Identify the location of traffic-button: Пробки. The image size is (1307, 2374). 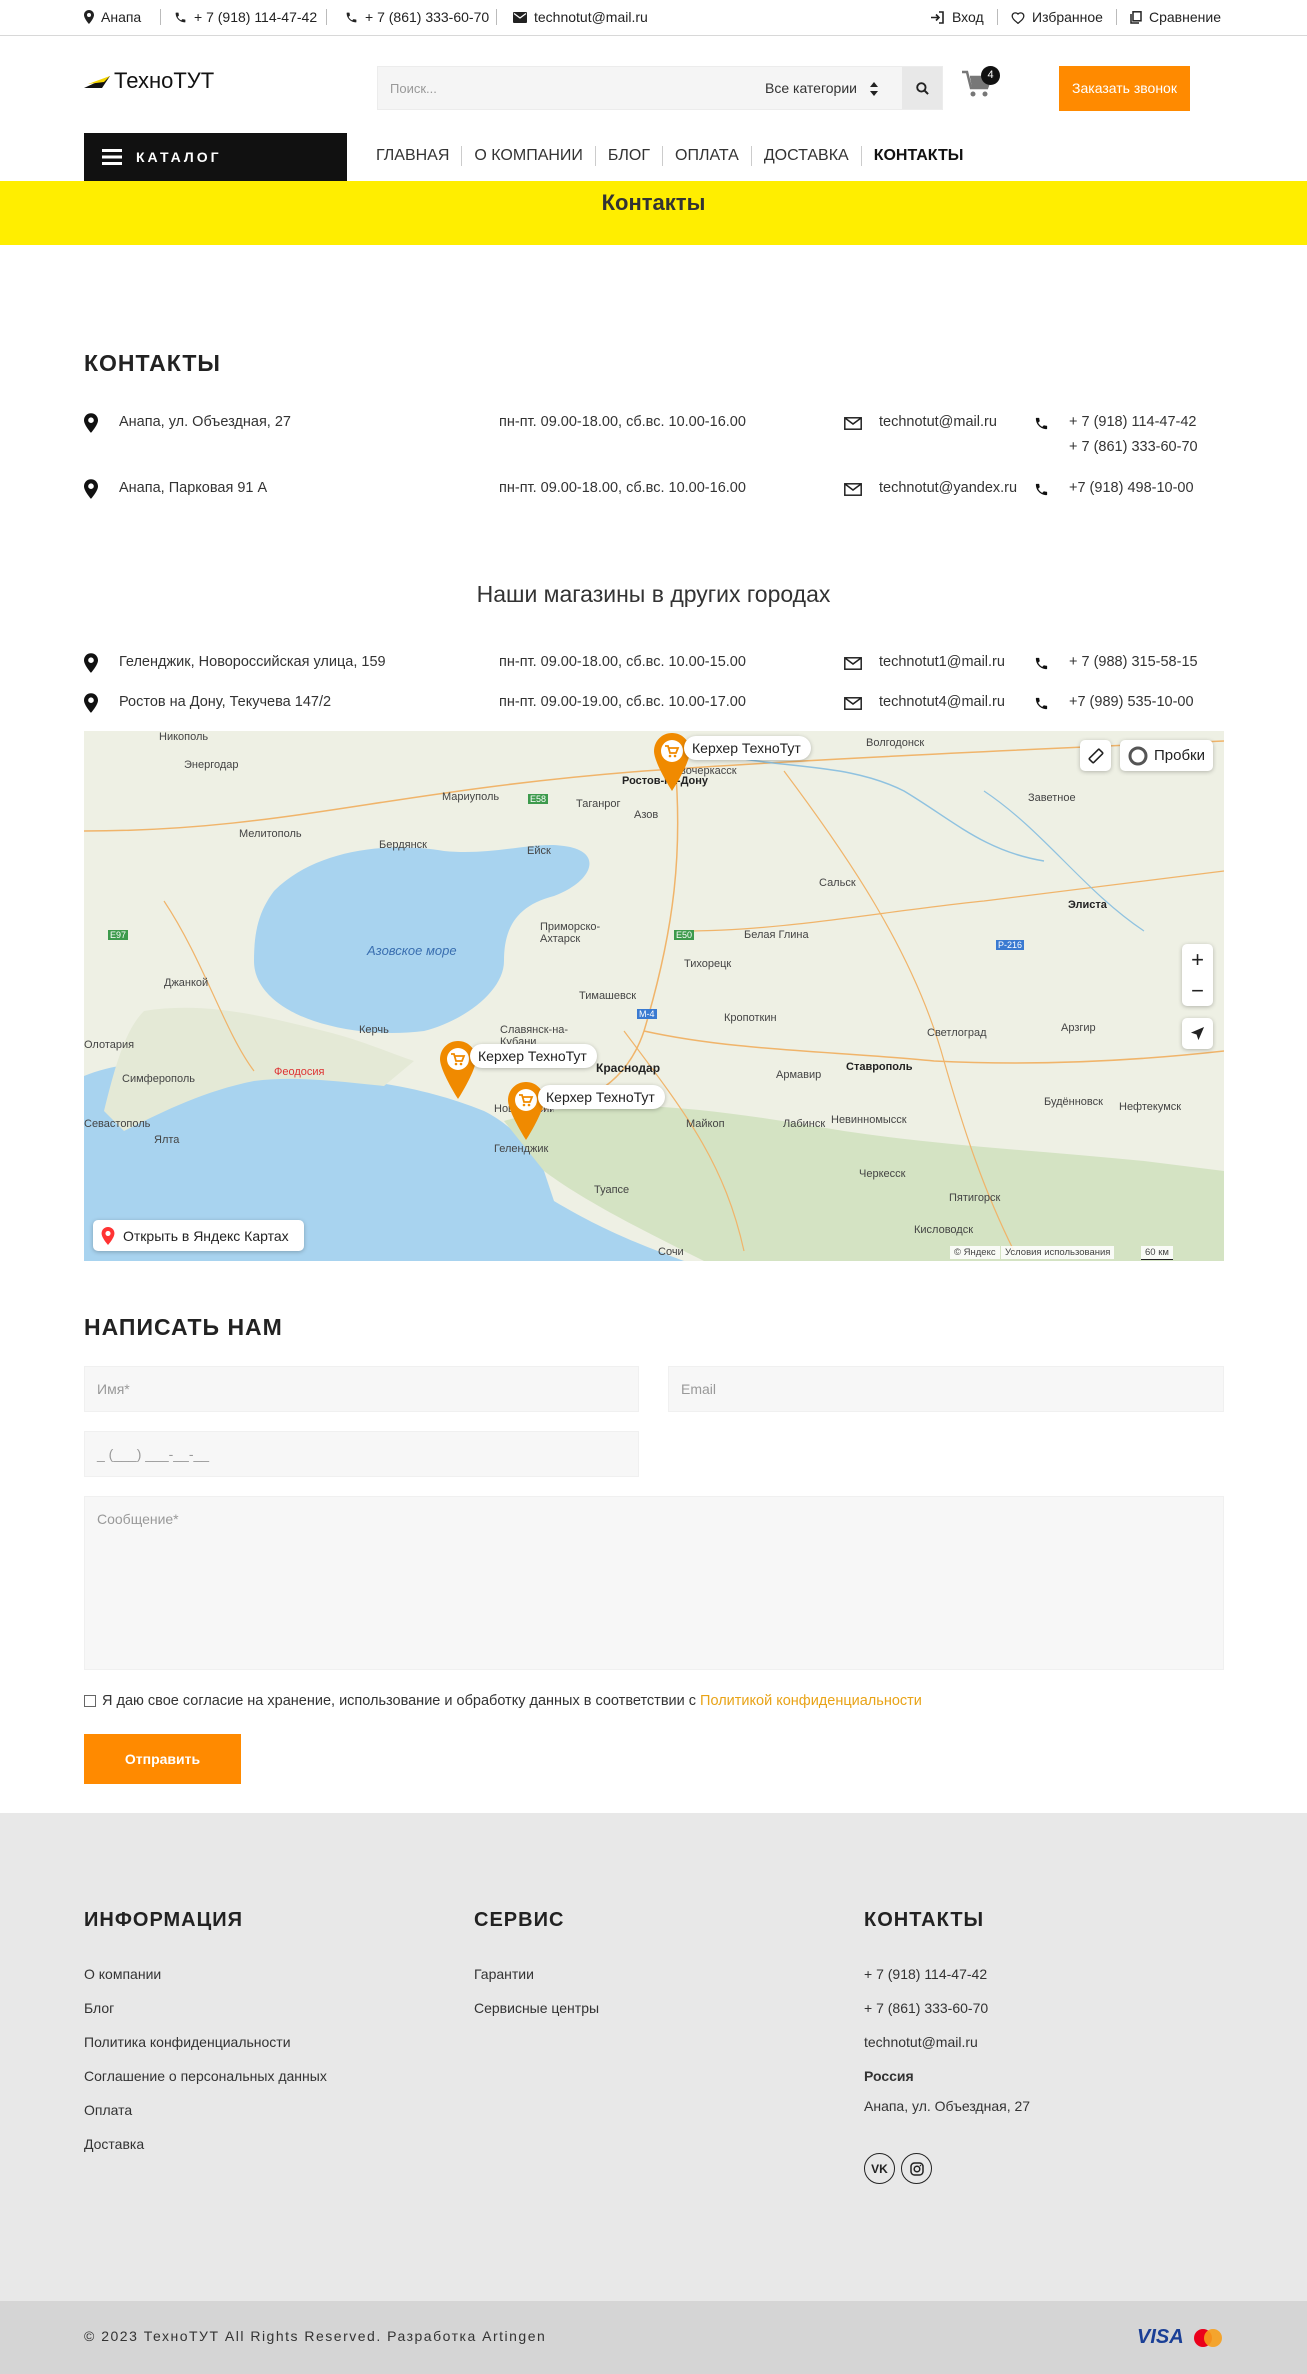
(1166, 755).